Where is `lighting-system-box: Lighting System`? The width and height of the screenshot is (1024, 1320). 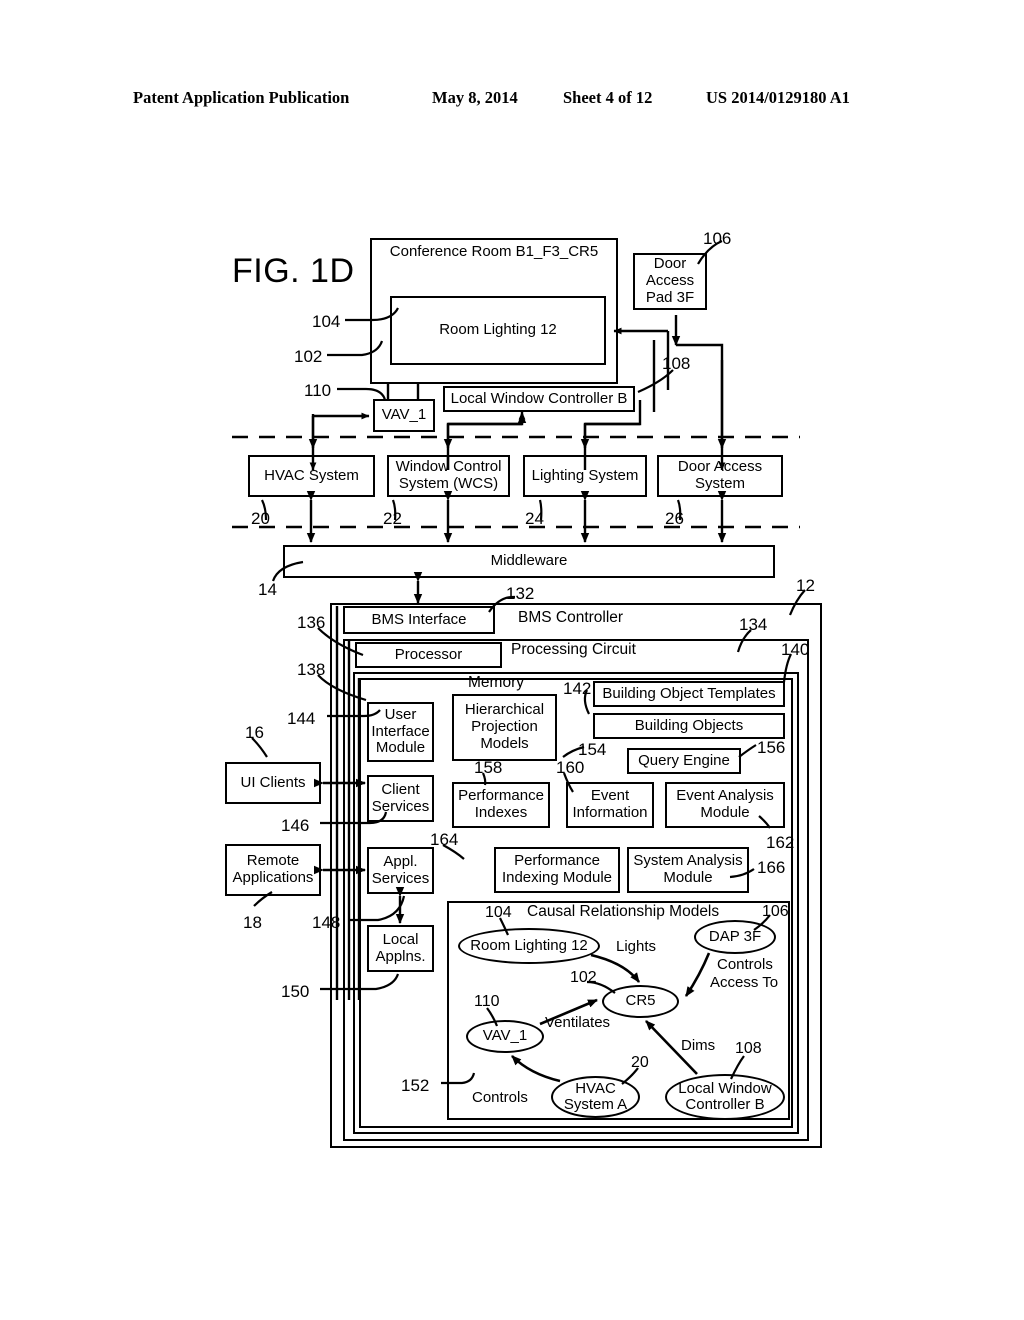 lighting-system-box: Lighting System is located at coordinates (585, 476).